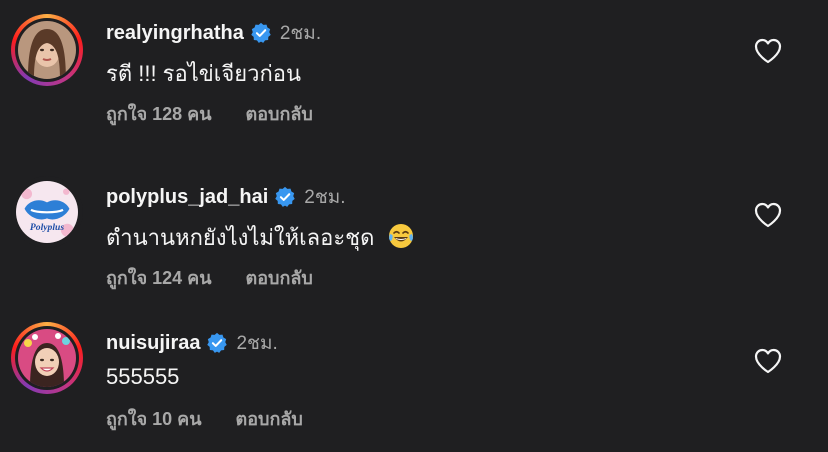 The height and width of the screenshot is (452, 828). I want to click on comment-header: realyingrhatha 2ชม., so click(213, 33).